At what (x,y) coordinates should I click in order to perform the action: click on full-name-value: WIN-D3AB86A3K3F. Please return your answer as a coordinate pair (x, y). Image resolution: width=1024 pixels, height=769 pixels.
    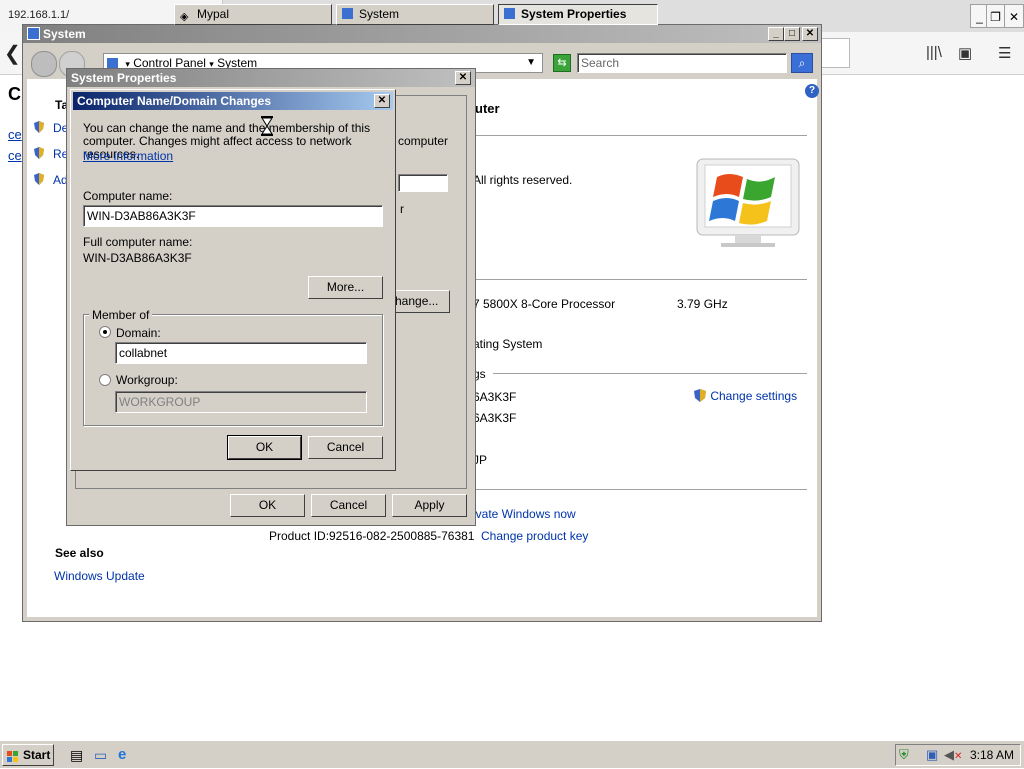
    Looking at the image, I should click on (137, 258).